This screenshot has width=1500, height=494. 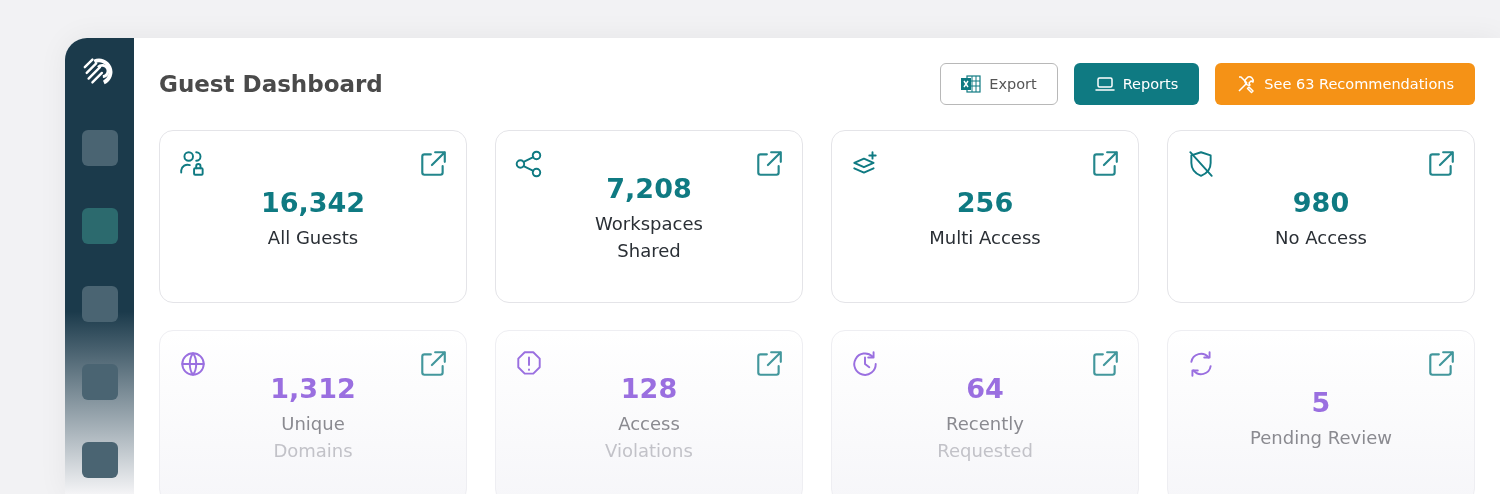 I want to click on spreadsheet-icon, so click(x=971, y=84).